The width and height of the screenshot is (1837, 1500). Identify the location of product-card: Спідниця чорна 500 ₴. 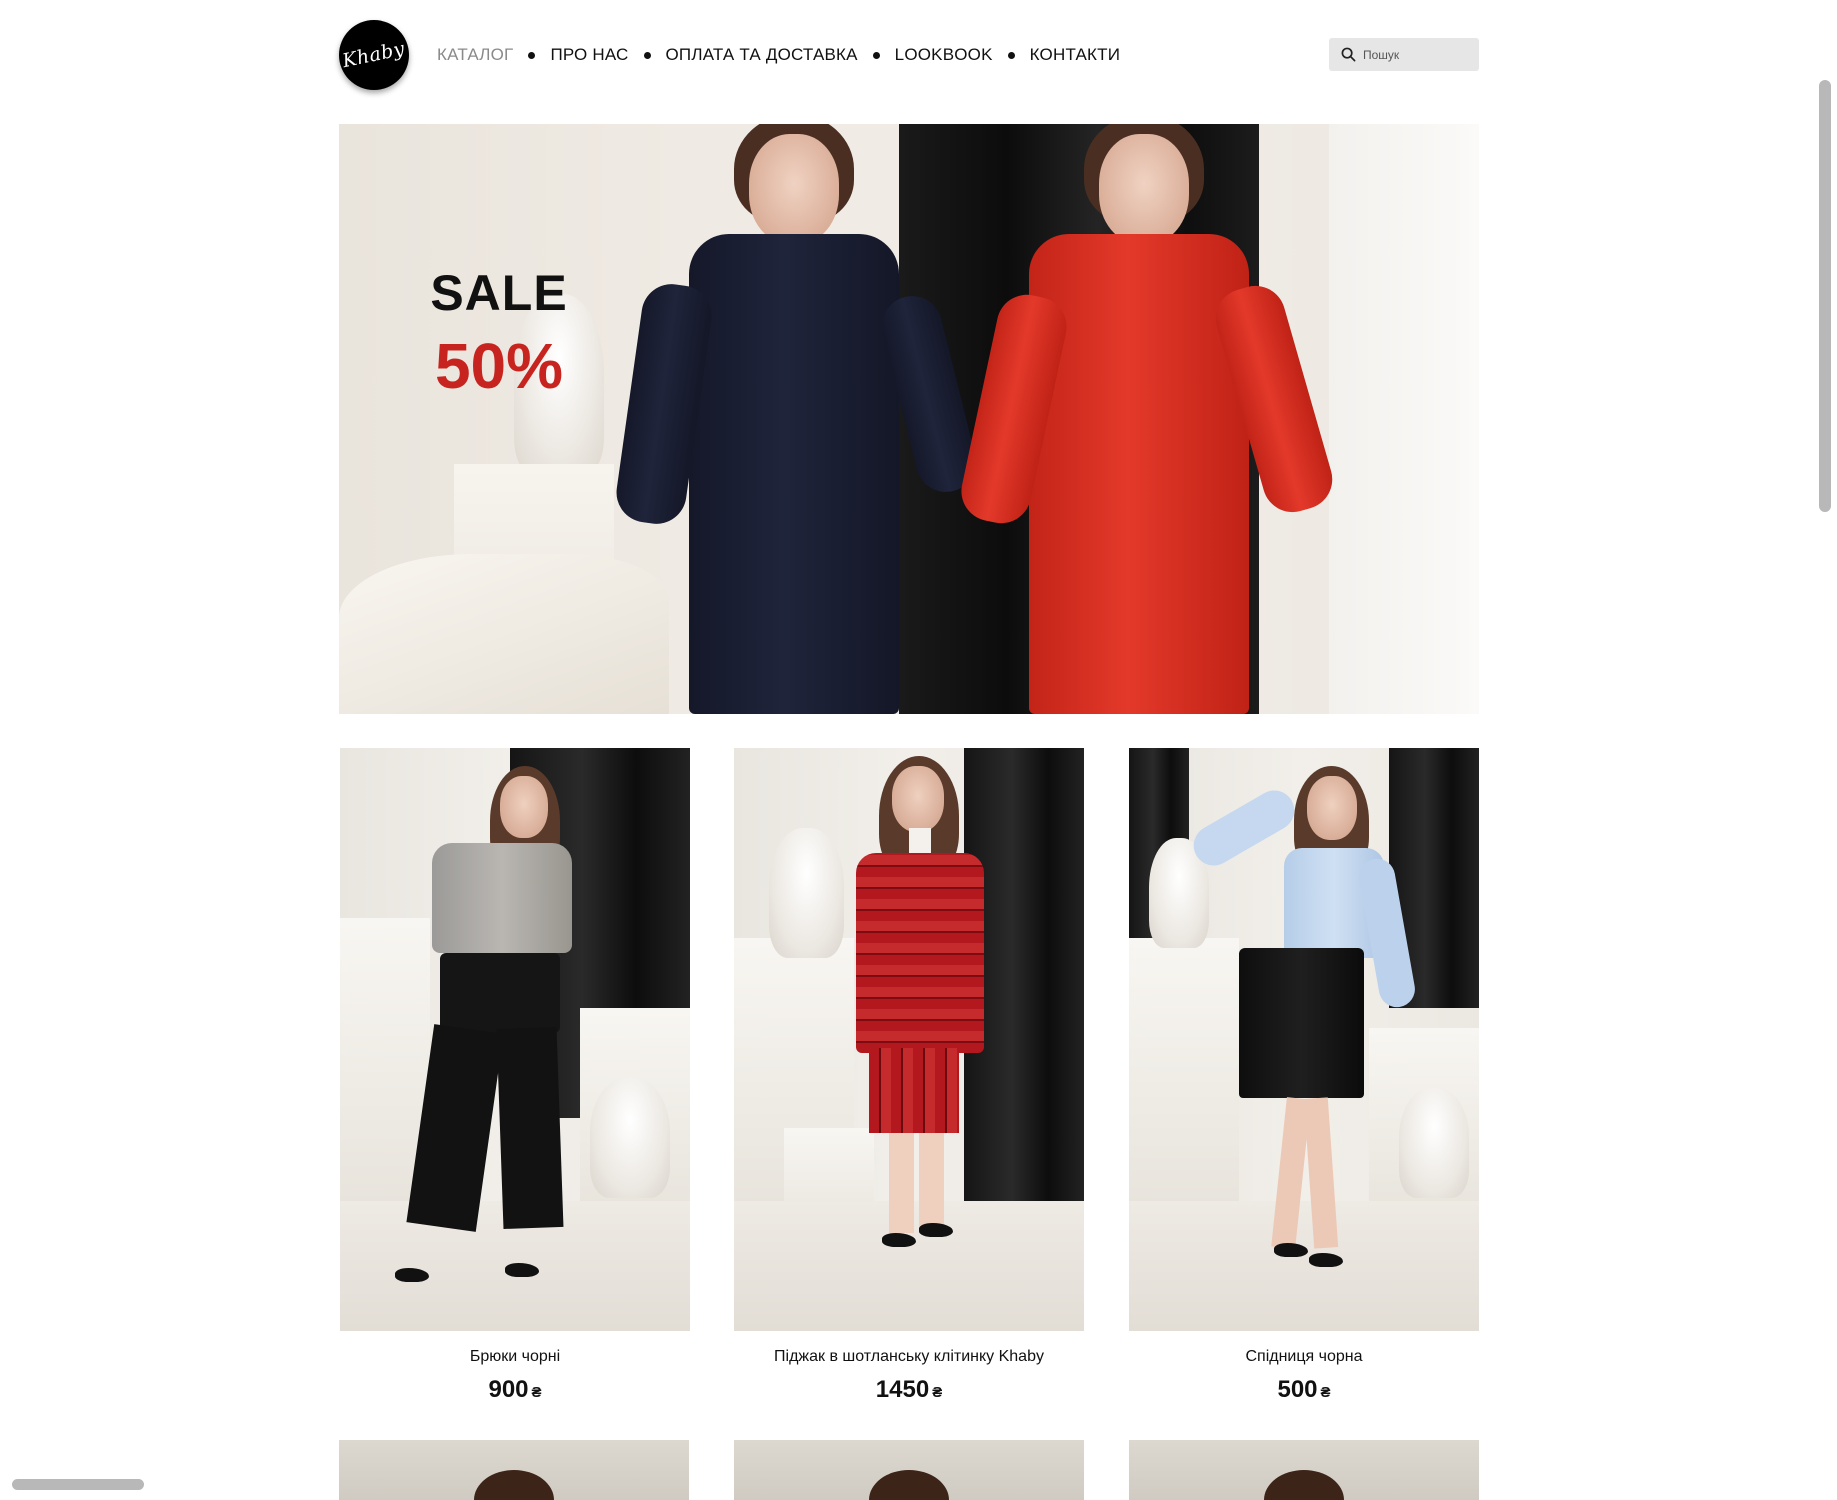
(1304, 1076).